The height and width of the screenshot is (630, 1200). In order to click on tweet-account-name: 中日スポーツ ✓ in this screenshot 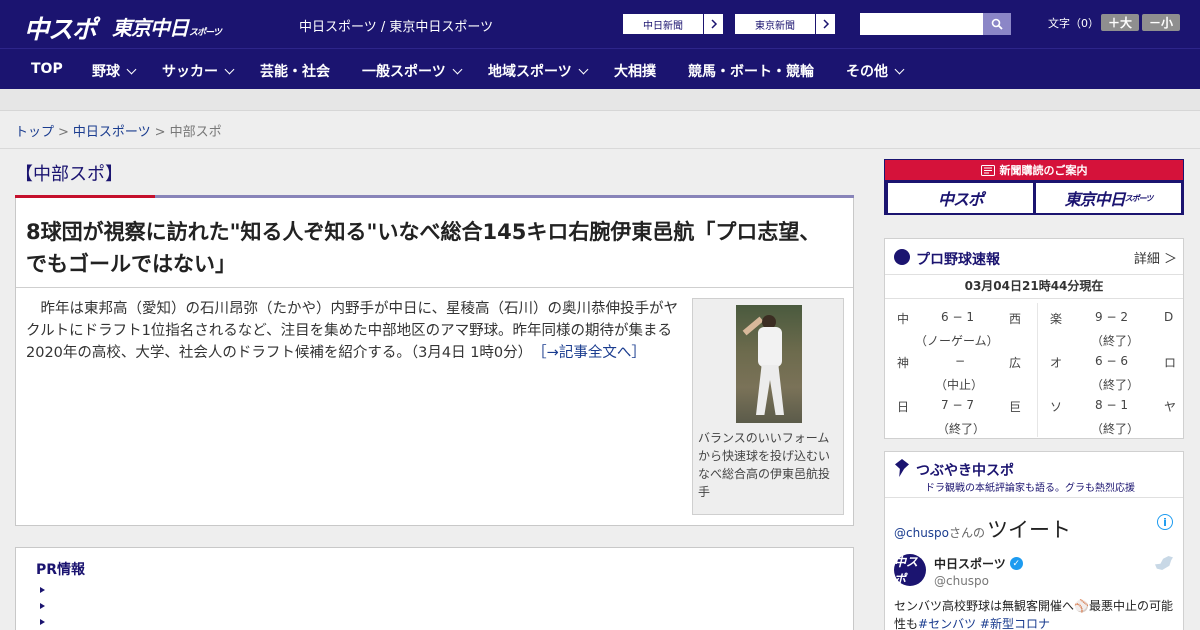, I will do `click(978, 563)`.